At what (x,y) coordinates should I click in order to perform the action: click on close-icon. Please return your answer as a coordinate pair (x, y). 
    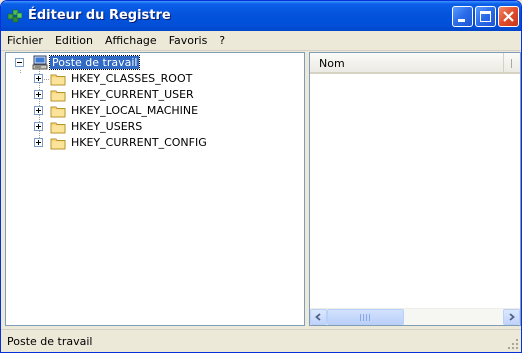
    Looking at the image, I should click on (508, 16).